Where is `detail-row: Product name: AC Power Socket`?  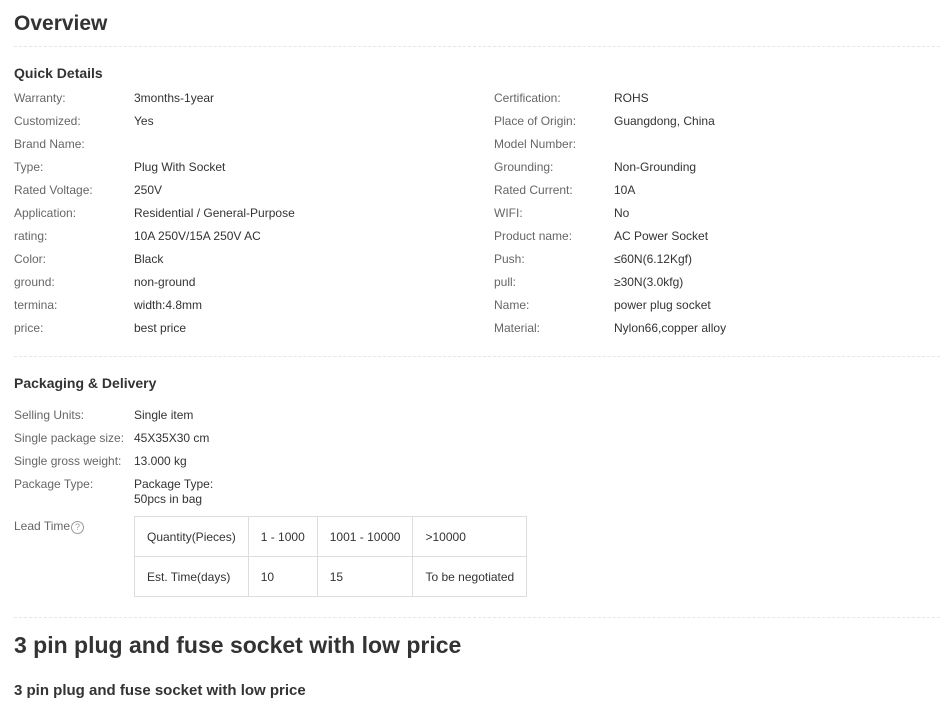
detail-row: Product name: AC Power Socket is located at coordinates (723, 239).